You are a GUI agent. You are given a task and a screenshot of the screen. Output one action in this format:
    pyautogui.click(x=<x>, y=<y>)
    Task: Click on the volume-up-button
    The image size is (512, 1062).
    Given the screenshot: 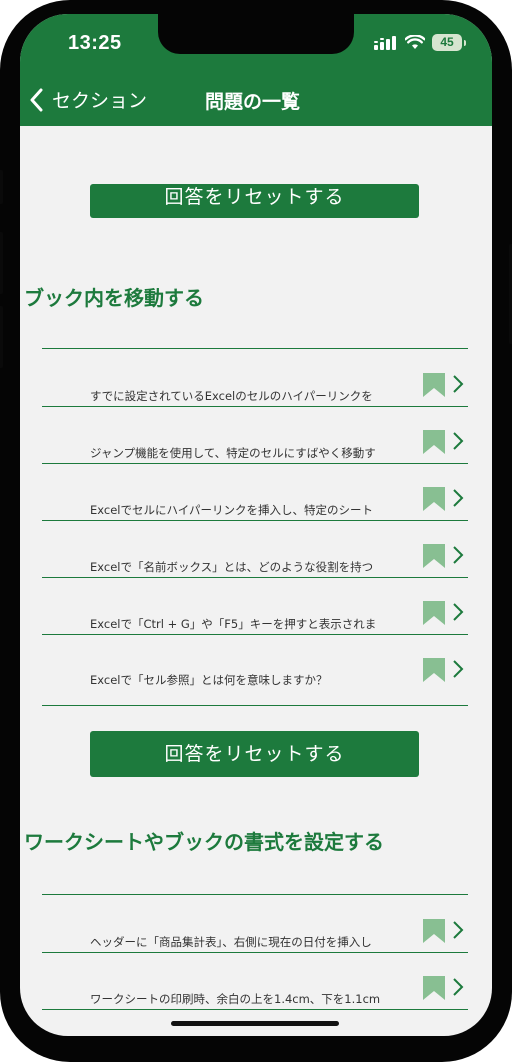 What is the action you would take?
    pyautogui.click(x=1, y=263)
    